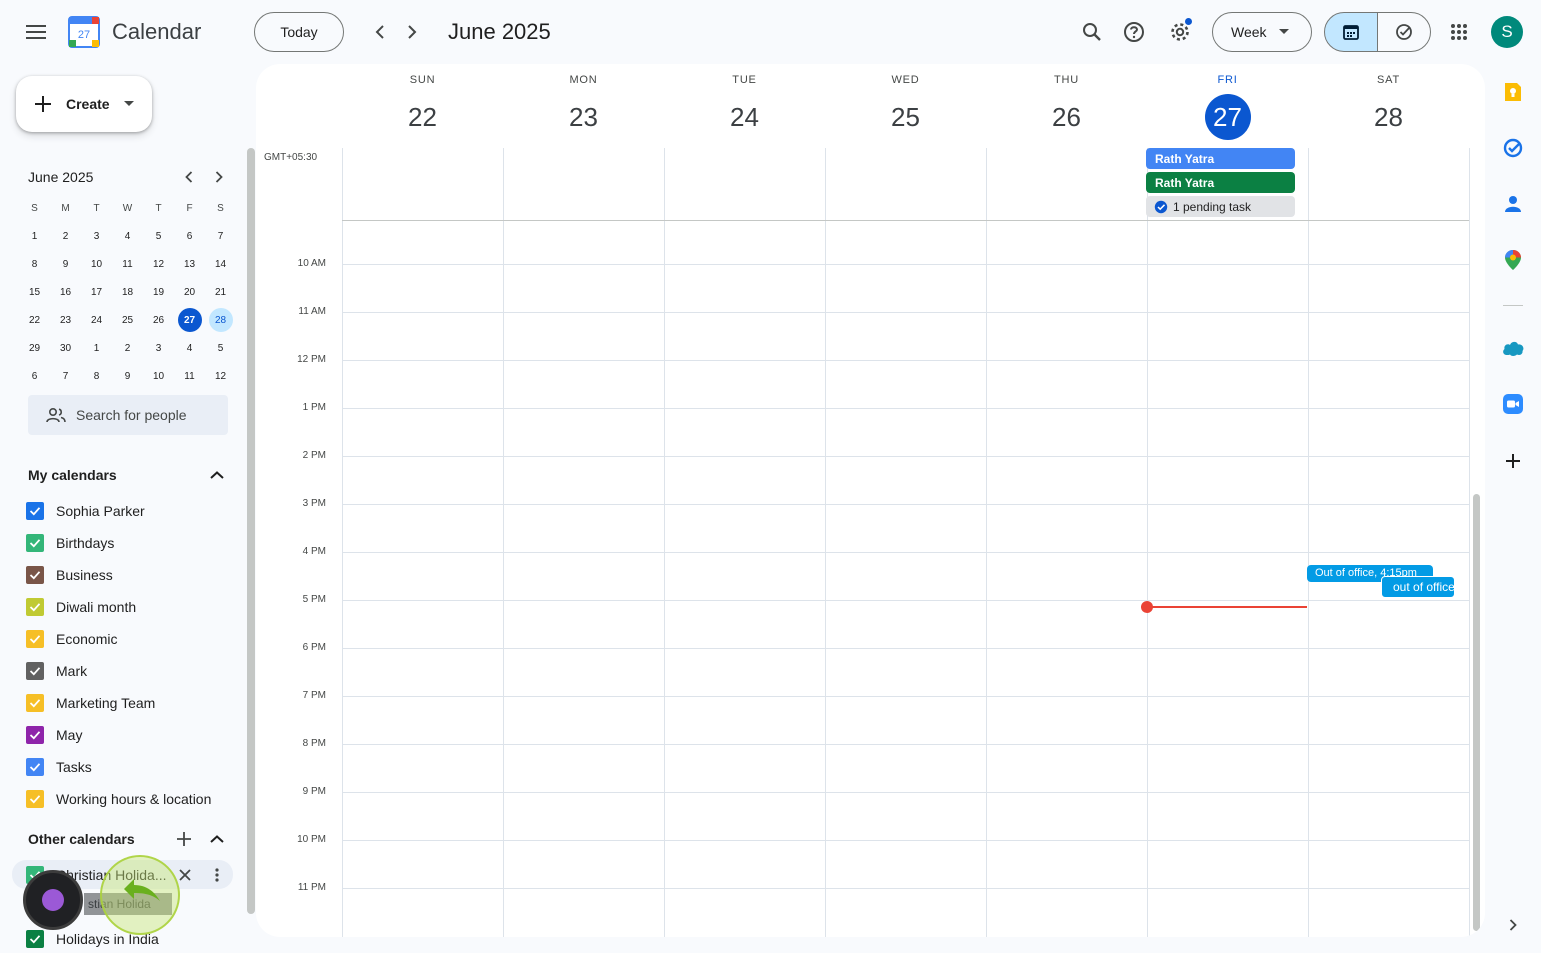 The image size is (1541, 953). Describe the element at coordinates (217, 839) in the screenshot. I see `other-calendars-collapse-button` at that location.